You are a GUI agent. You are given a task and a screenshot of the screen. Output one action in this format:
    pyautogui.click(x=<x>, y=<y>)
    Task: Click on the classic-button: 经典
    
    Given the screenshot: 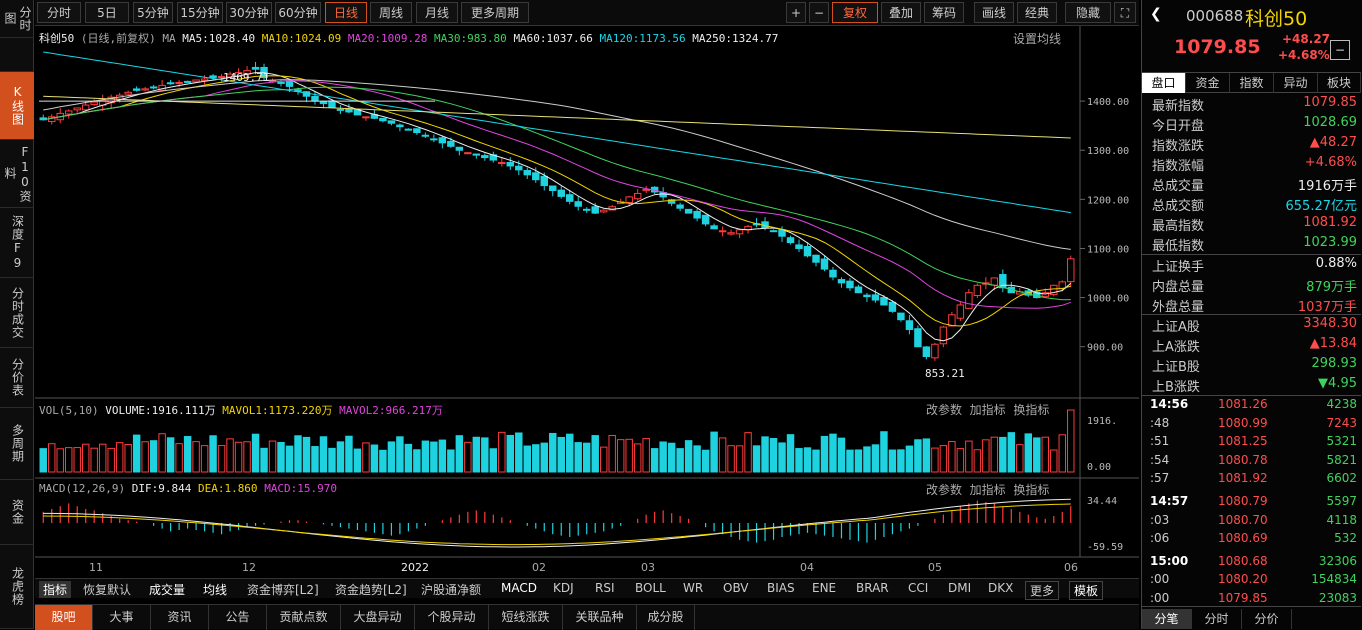 What is the action you would take?
    pyautogui.click(x=1037, y=12)
    